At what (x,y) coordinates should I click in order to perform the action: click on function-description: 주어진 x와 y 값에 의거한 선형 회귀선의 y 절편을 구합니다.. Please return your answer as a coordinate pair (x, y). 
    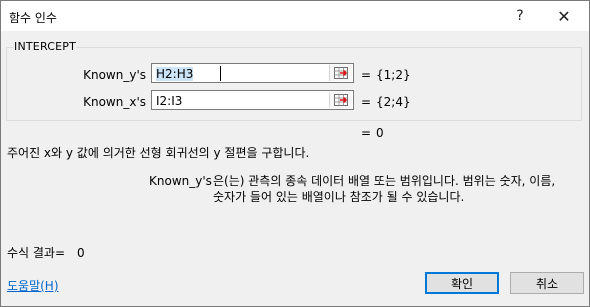
    Looking at the image, I should click on (158, 153).